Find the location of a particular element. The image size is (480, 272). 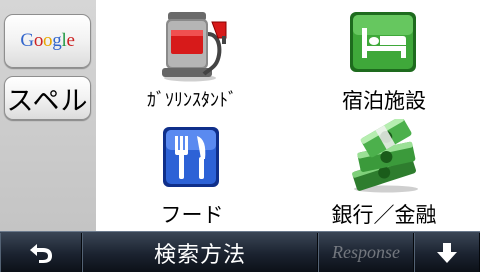

google-logo: Google is located at coordinates (47, 41).